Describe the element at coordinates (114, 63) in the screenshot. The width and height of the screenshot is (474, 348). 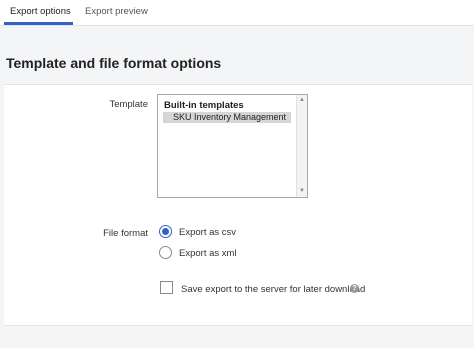
I see `section-title: Template and file format options` at that location.